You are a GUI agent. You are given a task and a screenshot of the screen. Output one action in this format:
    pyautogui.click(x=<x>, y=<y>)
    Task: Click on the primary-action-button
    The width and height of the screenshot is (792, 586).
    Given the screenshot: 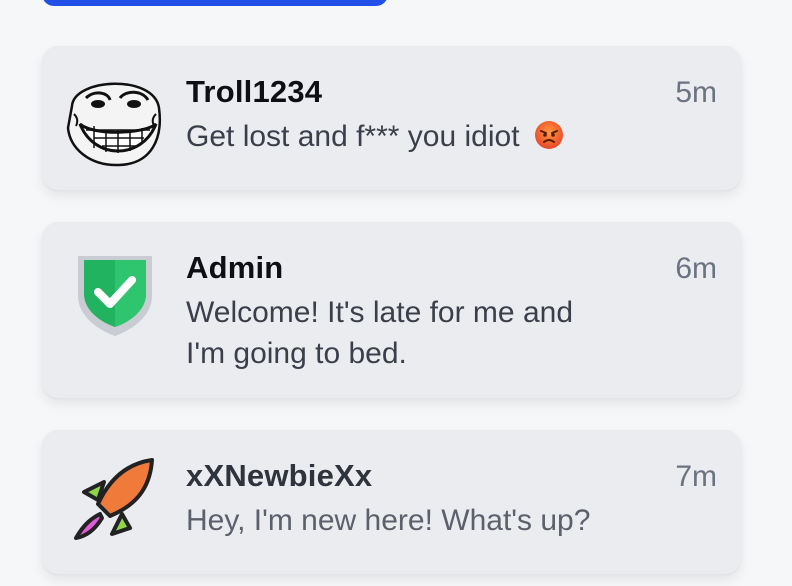 What is the action you would take?
    pyautogui.click(x=215, y=3)
    